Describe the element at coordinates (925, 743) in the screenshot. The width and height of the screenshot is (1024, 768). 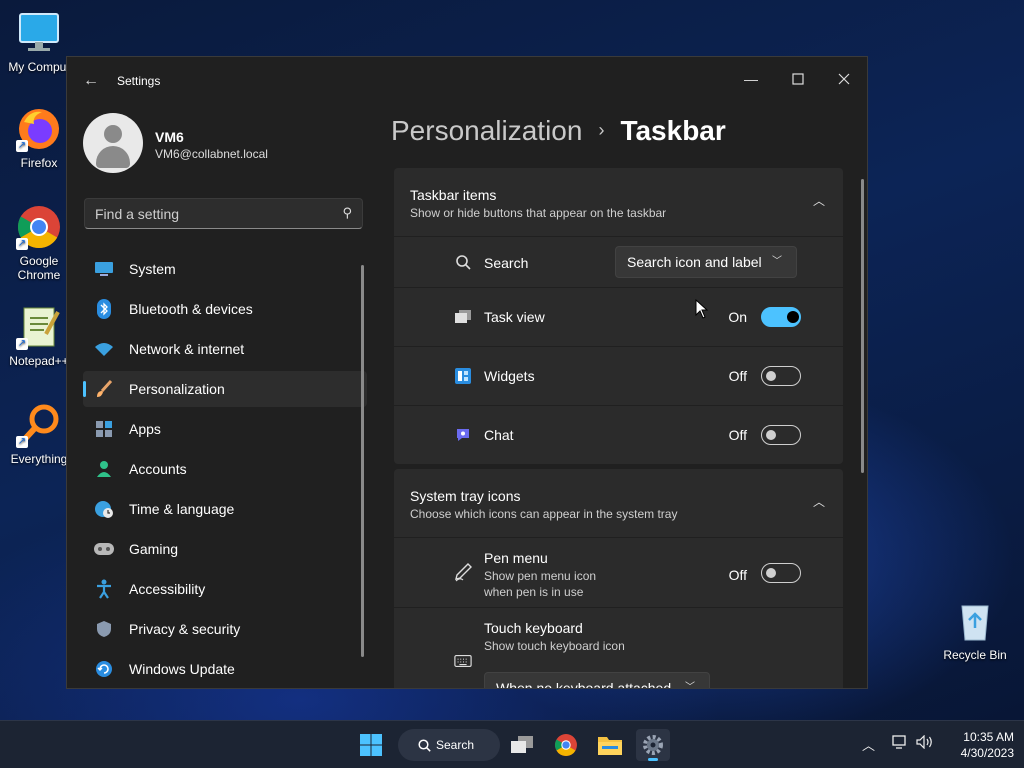
I see `volume-icon` at that location.